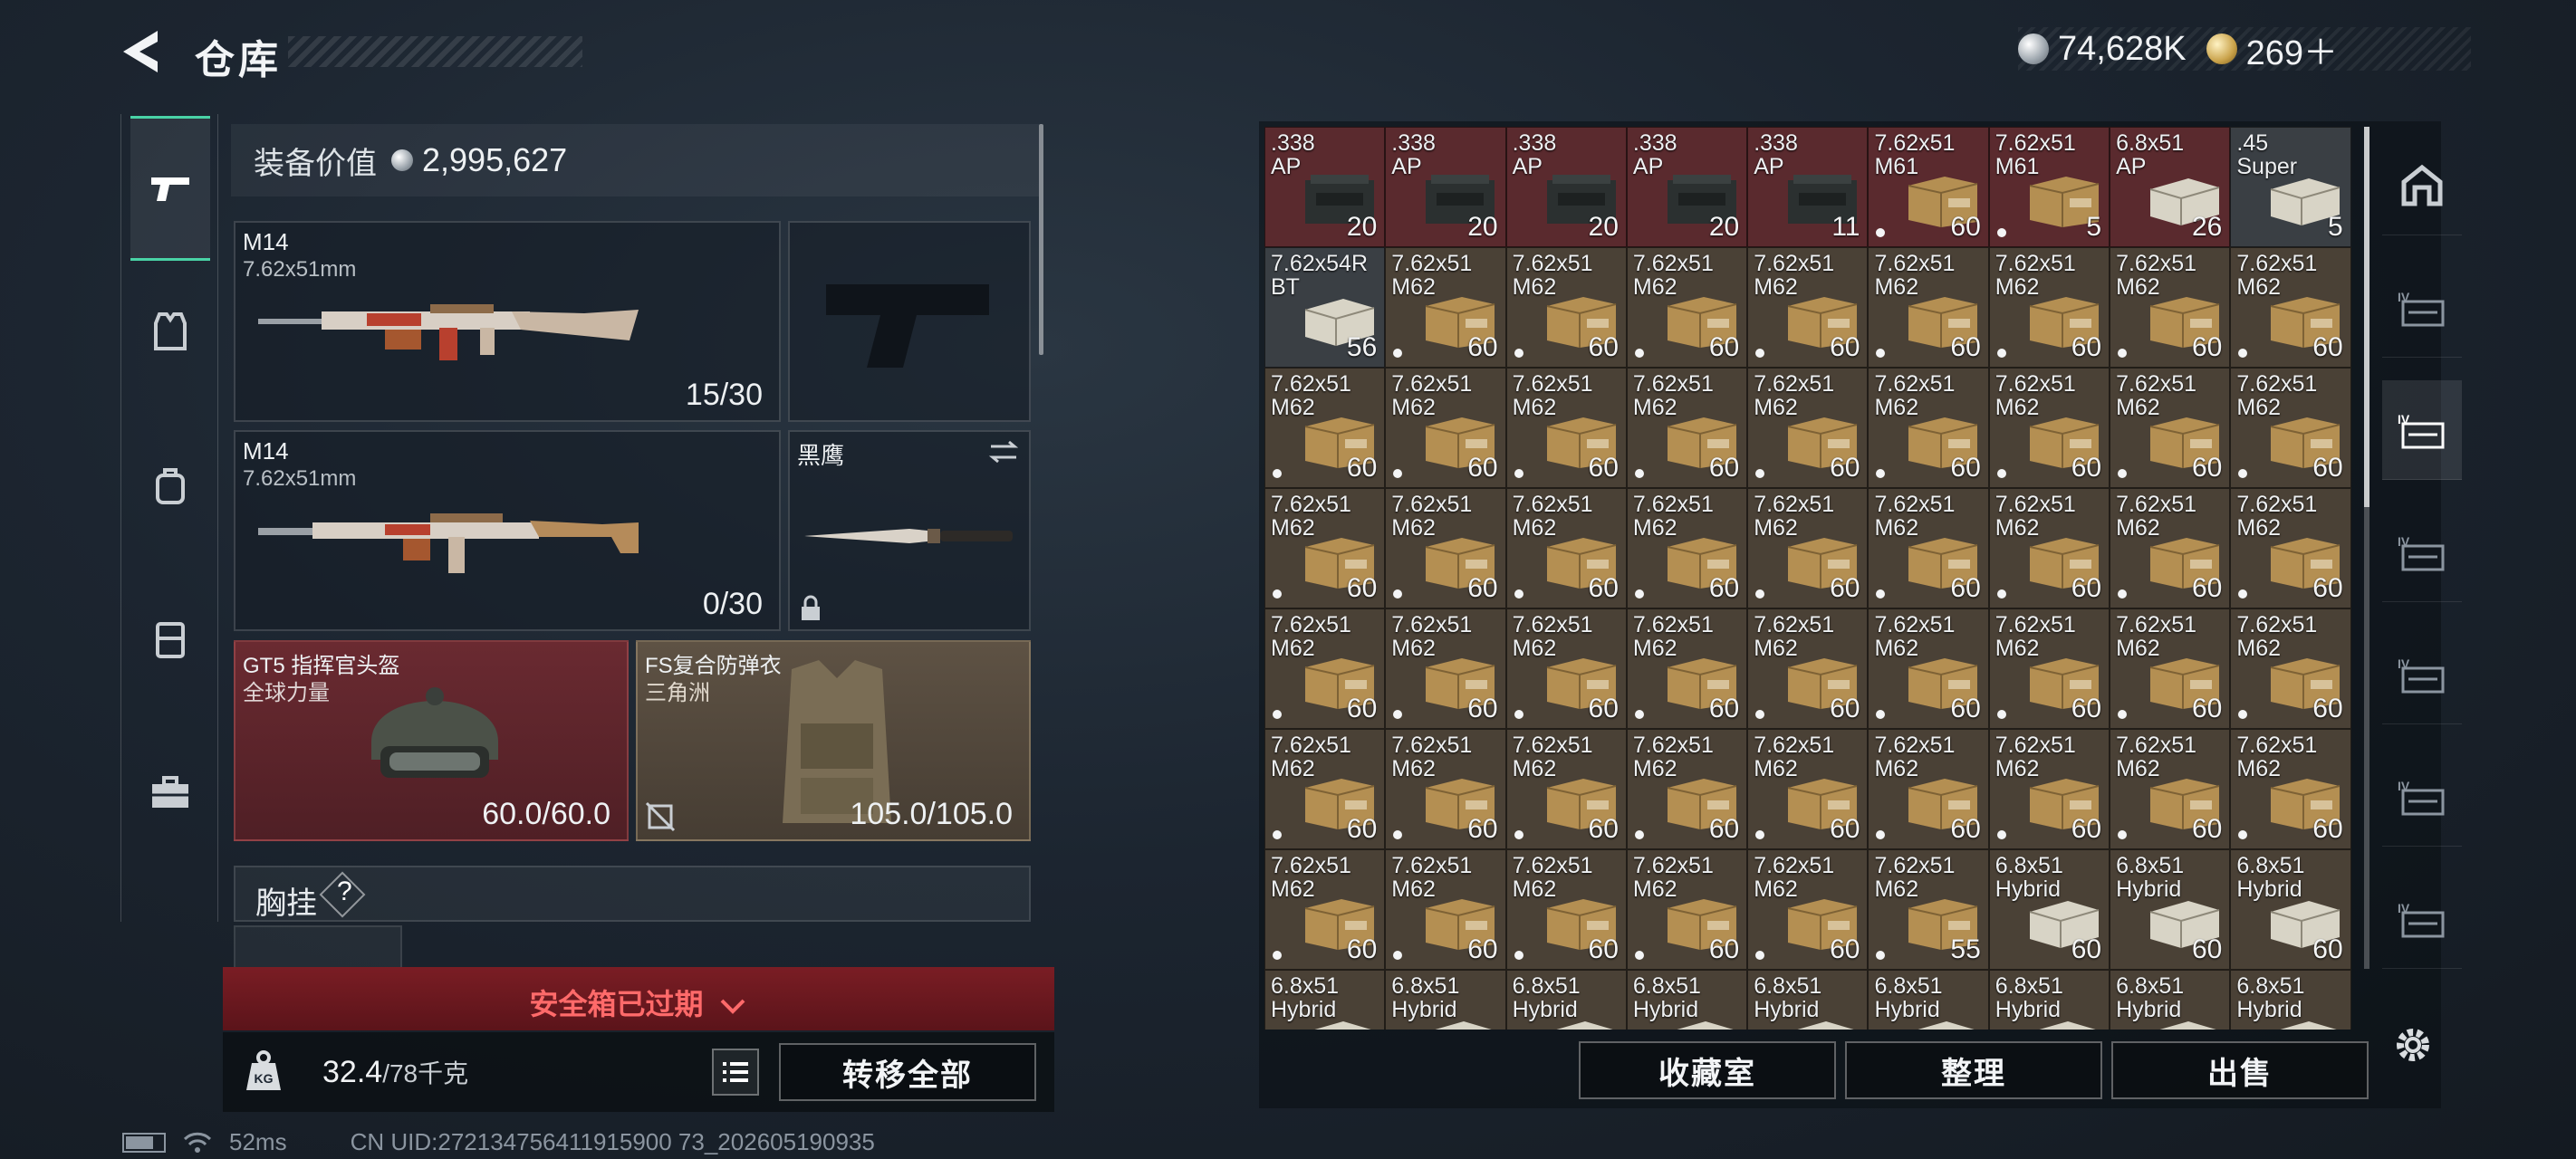  What do you see at coordinates (170, 794) in the screenshot?
I see `rail-case` at bounding box center [170, 794].